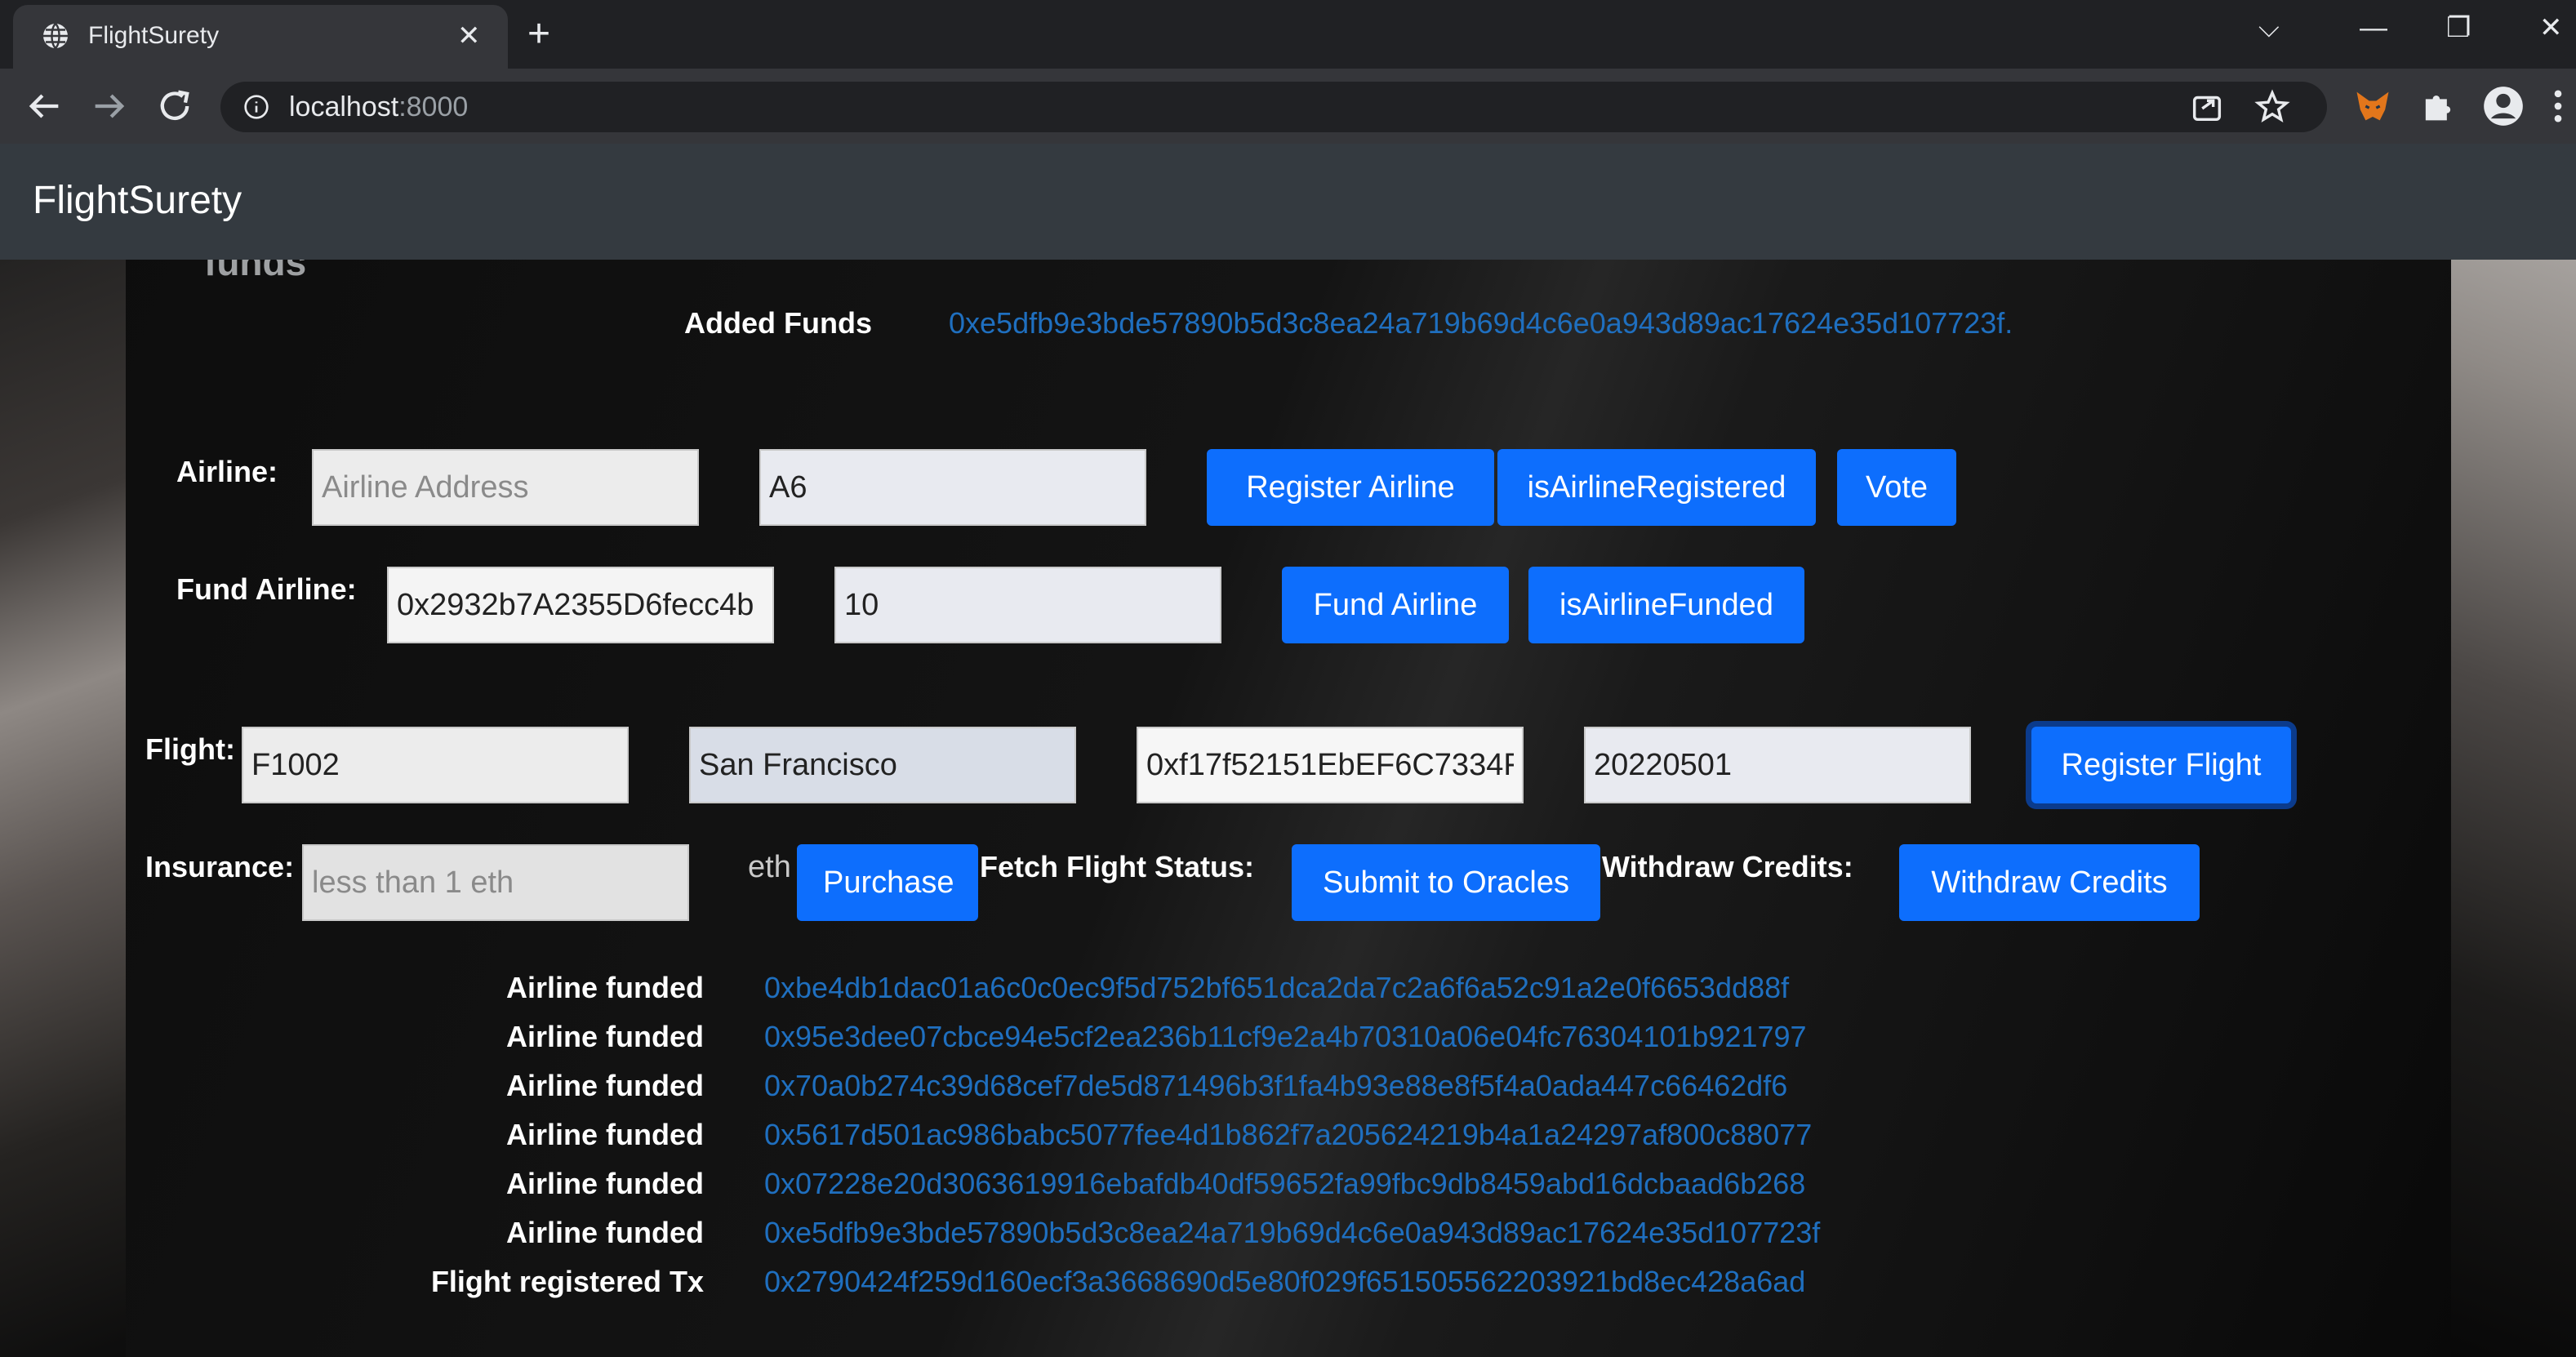 The width and height of the screenshot is (2576, 1357). Describe the element at coordinates (769, 867) in the screenshot. I see `eth-unit-label: eth` at that location.